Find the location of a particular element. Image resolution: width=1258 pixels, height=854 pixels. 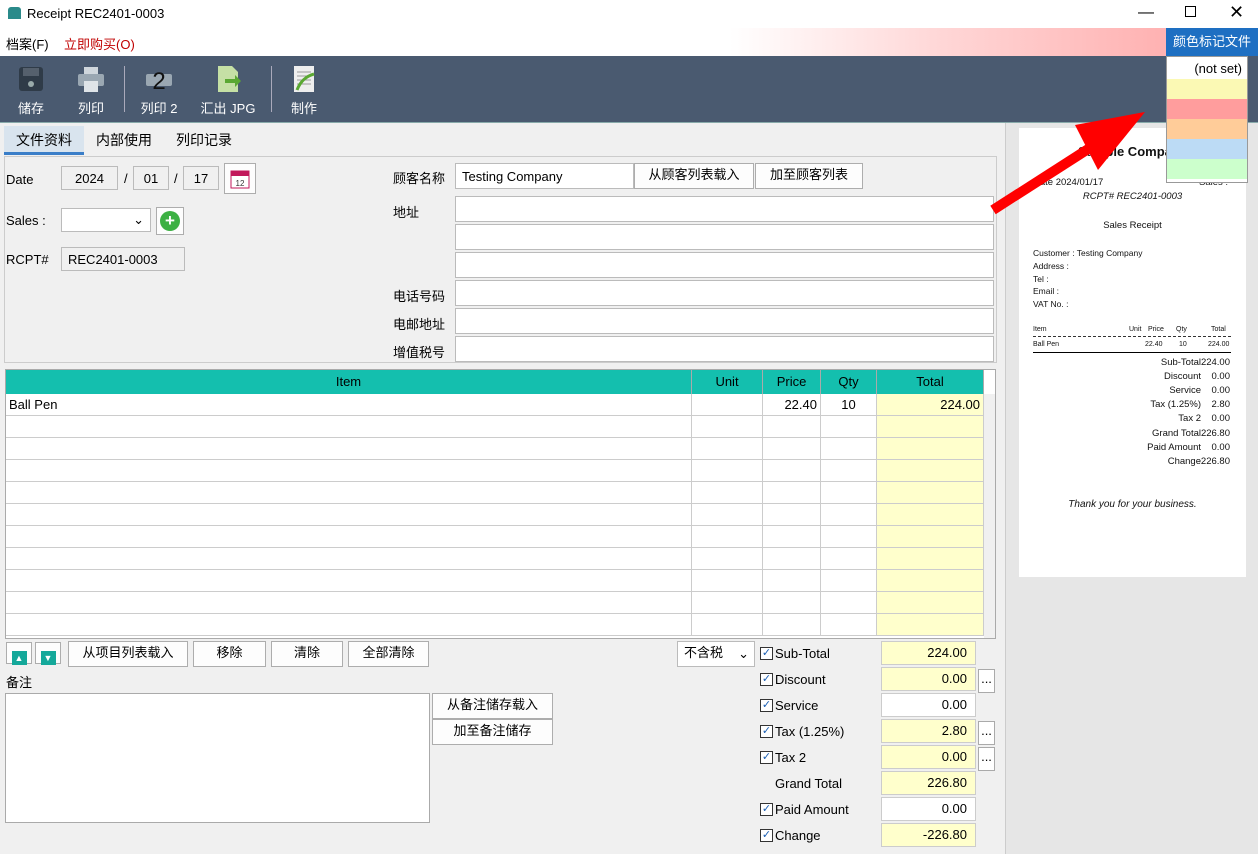

clear-all-button: 全部清除 is located at coordinates (388, 654).